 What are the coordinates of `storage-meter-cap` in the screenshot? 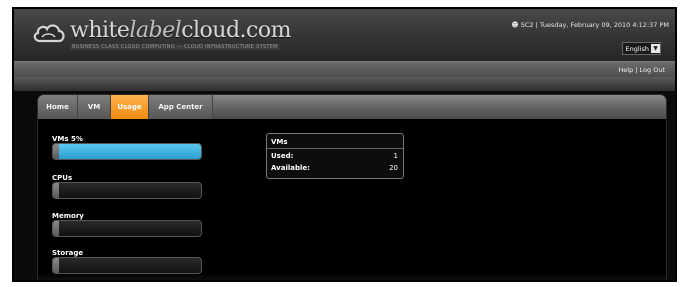 It's located at (56, 265).